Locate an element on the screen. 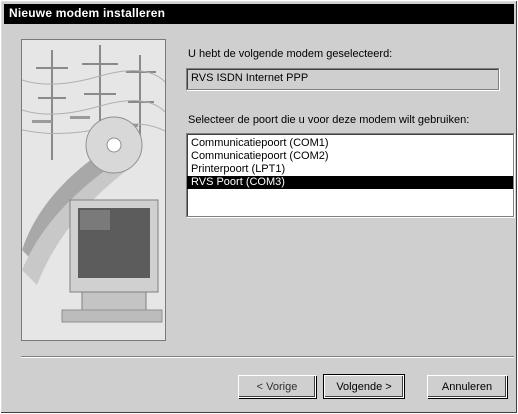  next-button: Volgende > is located at coordinates (364, 386).